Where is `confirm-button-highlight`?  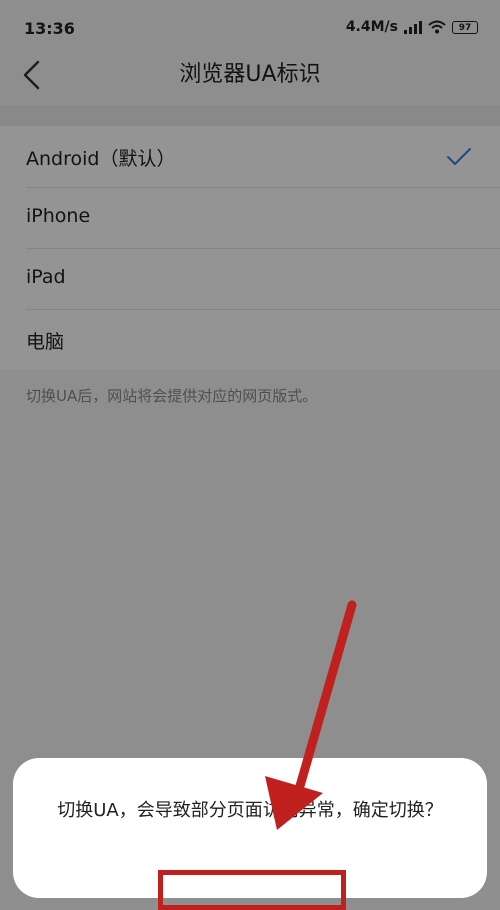 confirm-button-highlight is located at coordinates (252, 890).